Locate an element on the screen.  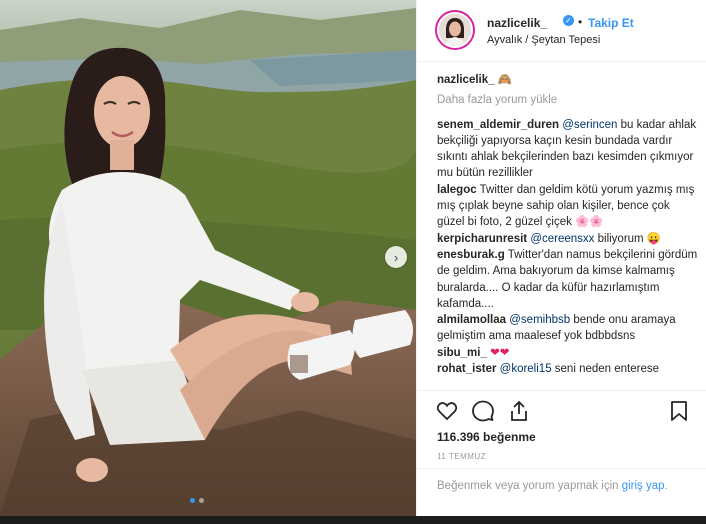
bottom-strip is located at coordinates (353, 520).